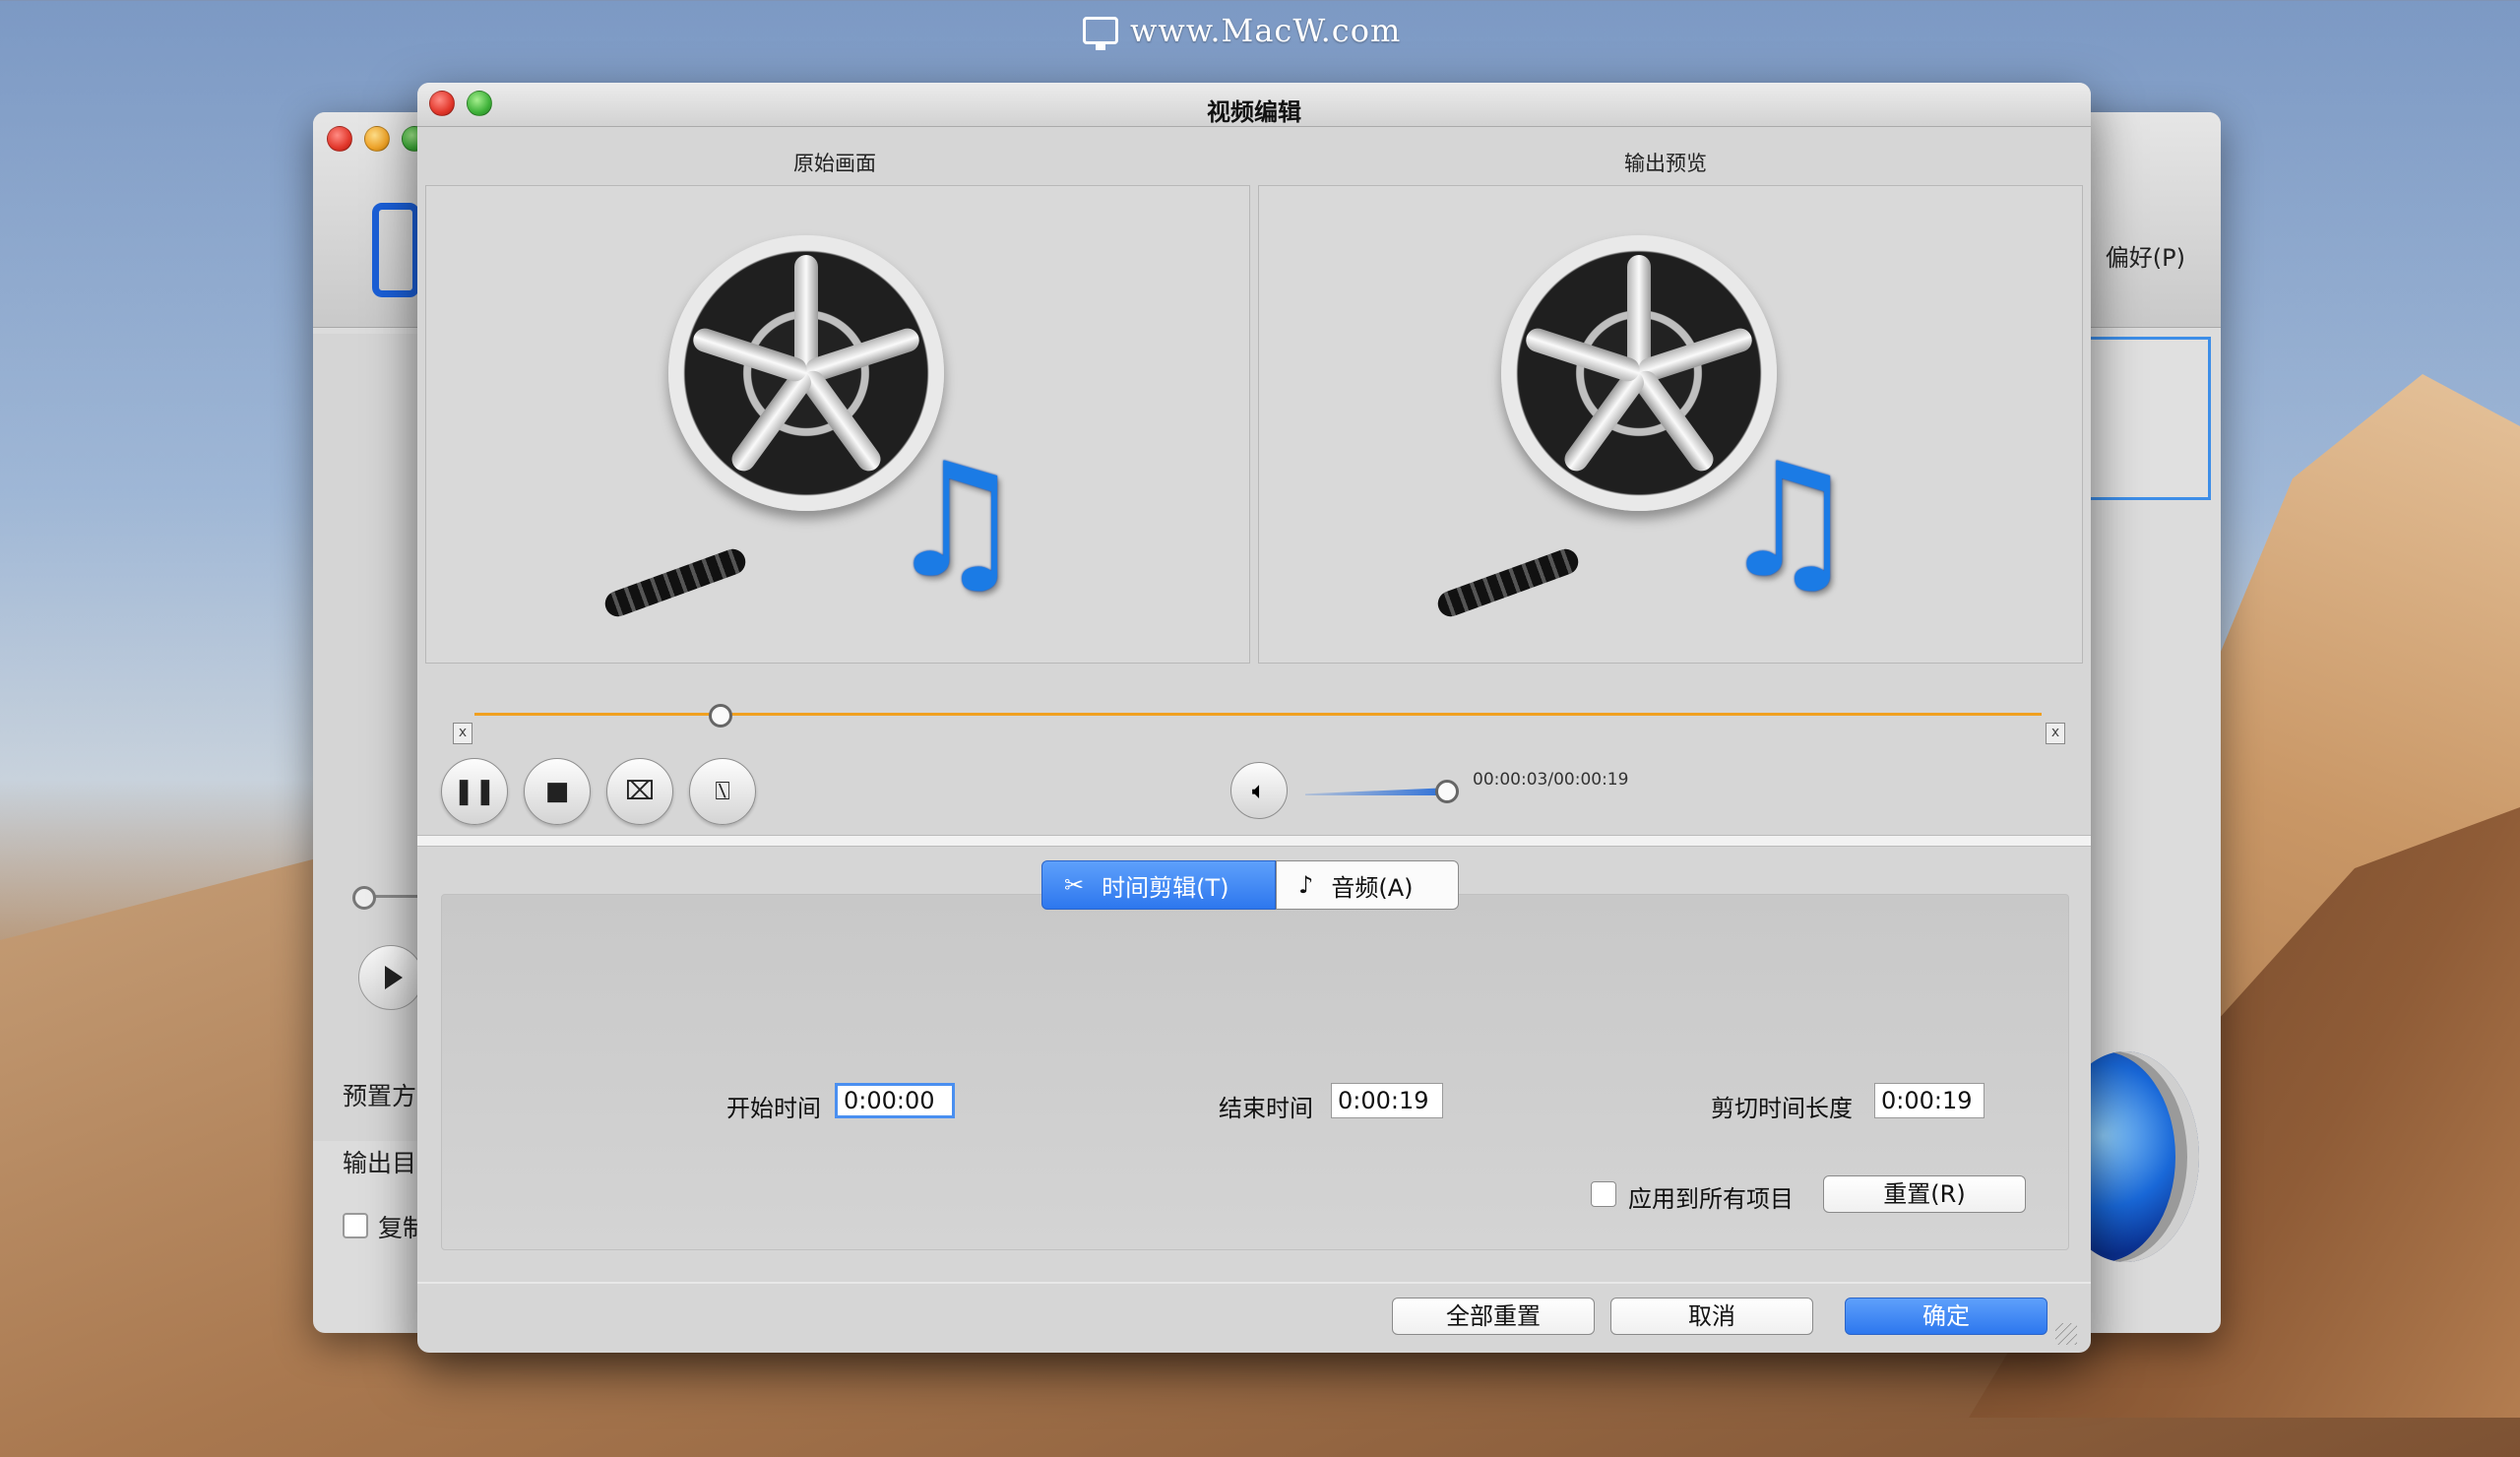 This screenshot has width=2520, height=1457. What do you see at coordinates (1493, 1316) in the screenshot?
I see `reset-all-button: 全部重置` at bounding box center [1493, 1316].